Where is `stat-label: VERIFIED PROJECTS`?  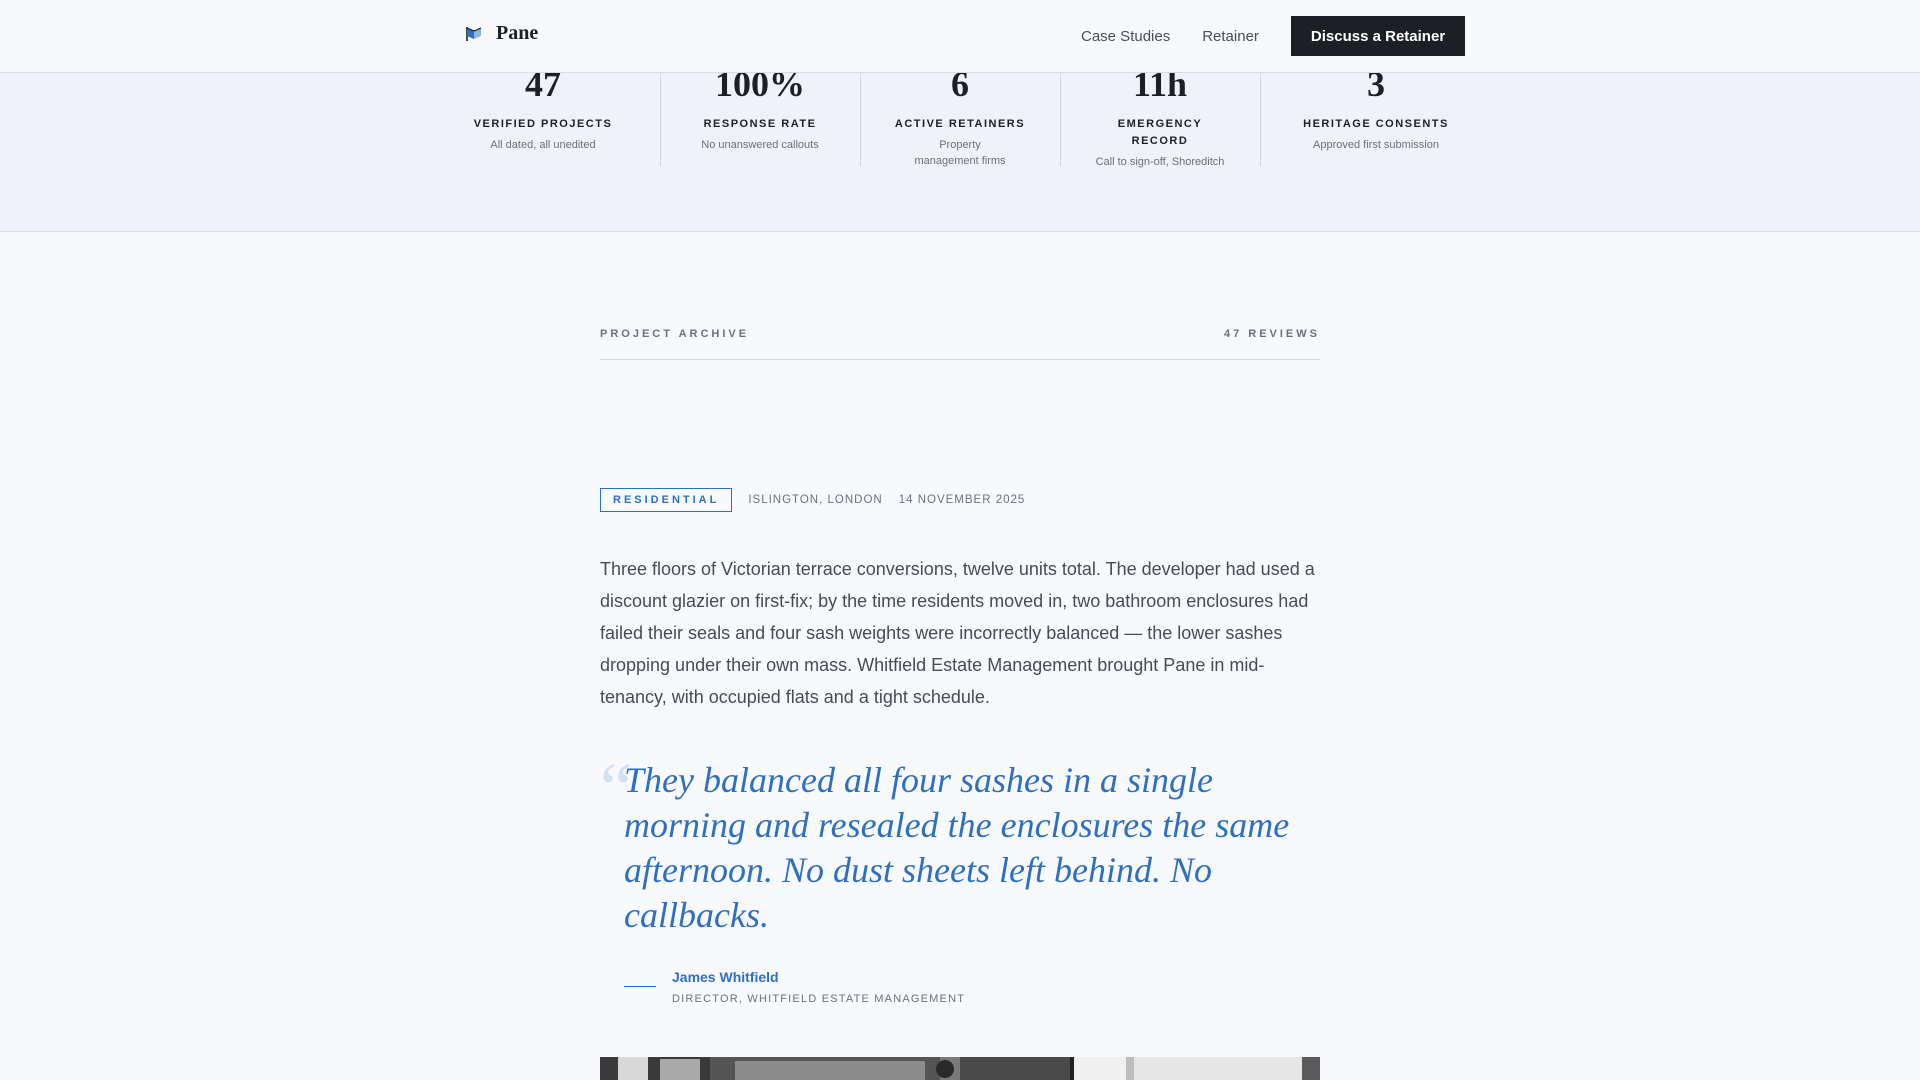 stat-label: VERIFIED PROJECTS is located at coordinates (543, 124).